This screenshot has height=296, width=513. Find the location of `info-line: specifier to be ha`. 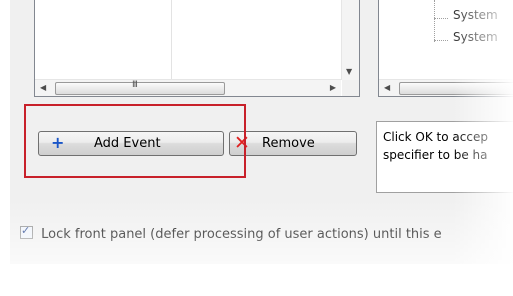

info-line: specifier to be ha is located at coordinates (435, 155).